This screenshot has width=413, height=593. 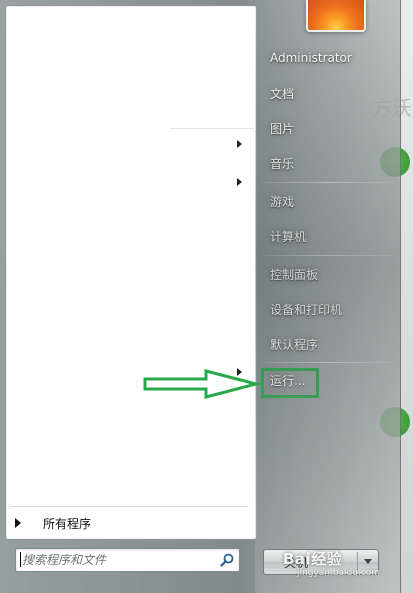 I want to click on right-link-label: 控制面板, so click(x=294, y=274).